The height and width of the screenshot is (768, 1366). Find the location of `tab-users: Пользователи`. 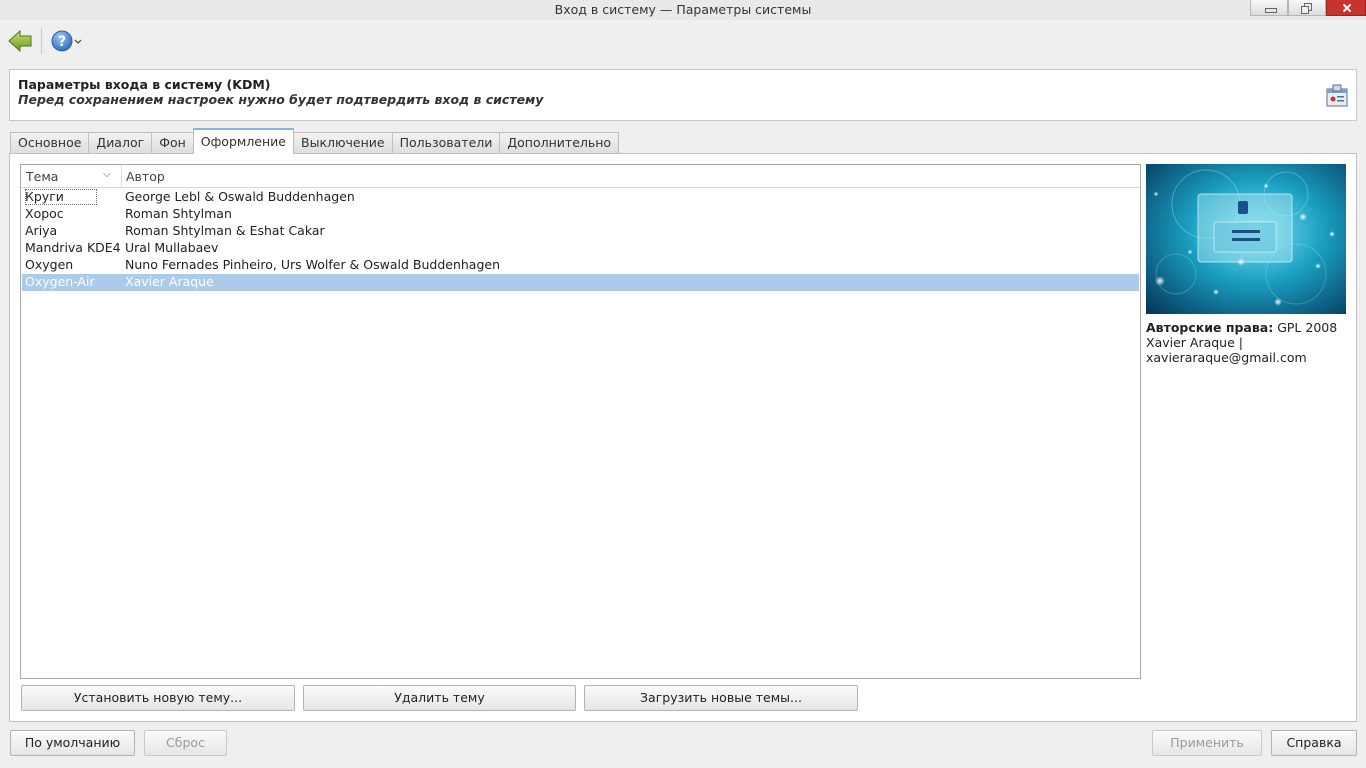

tab-users: Пользователи is located at coordinates (446, 143).